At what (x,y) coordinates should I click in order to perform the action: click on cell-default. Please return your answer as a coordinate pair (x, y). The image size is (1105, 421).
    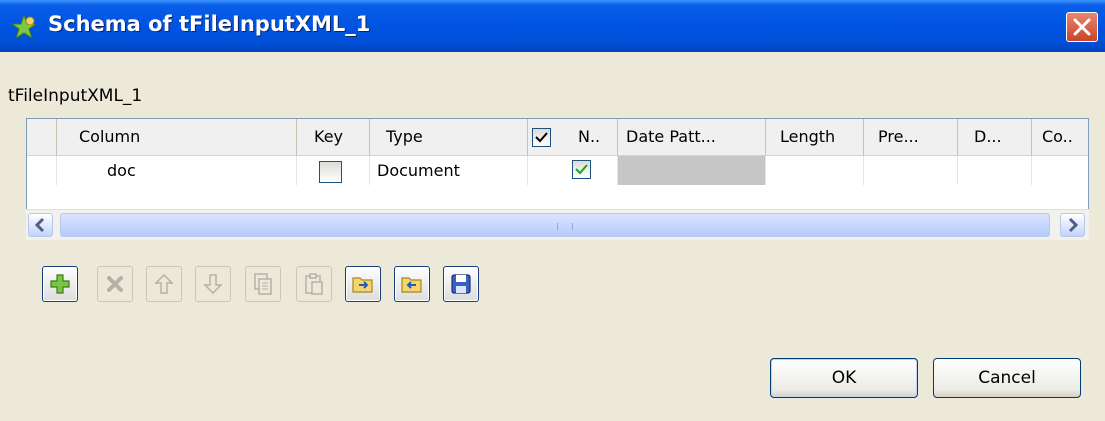
    Looking at the image, I should click on (995, 170).